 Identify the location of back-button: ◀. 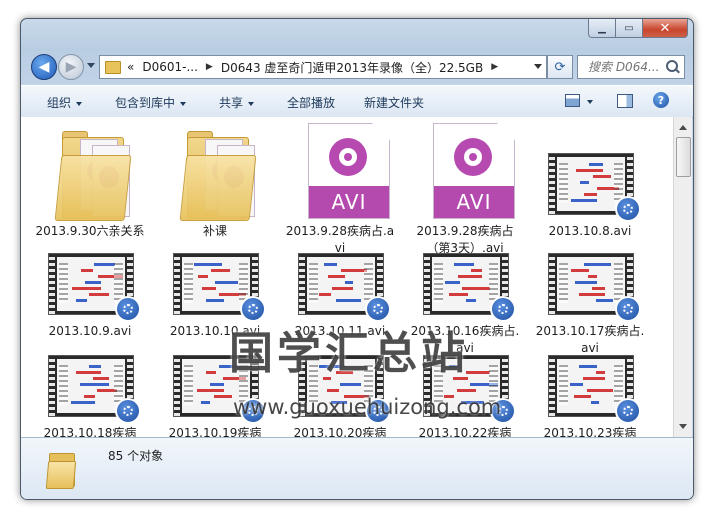
(44, 67).